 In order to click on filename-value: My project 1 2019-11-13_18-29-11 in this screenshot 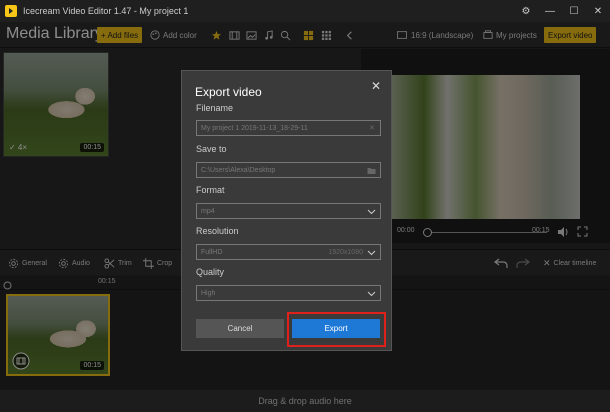, I will do `click(254, 128)`.